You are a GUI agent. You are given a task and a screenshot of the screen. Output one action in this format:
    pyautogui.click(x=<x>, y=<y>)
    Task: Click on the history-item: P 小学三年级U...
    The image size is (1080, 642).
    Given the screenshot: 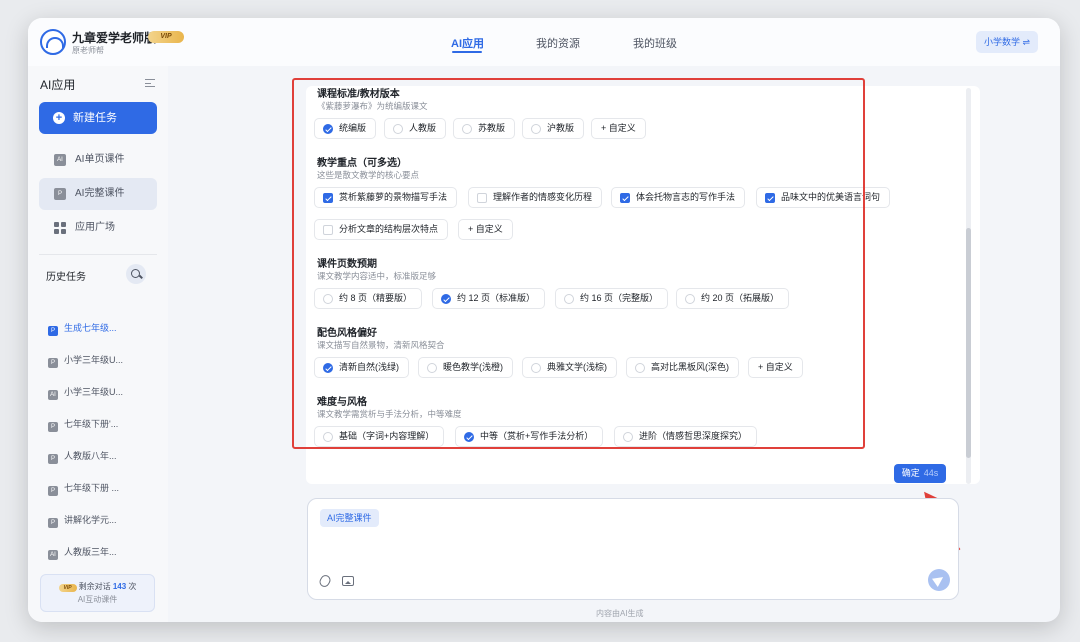 What is the action you would take?
    pyautogui.click(x=85, y=360)
    